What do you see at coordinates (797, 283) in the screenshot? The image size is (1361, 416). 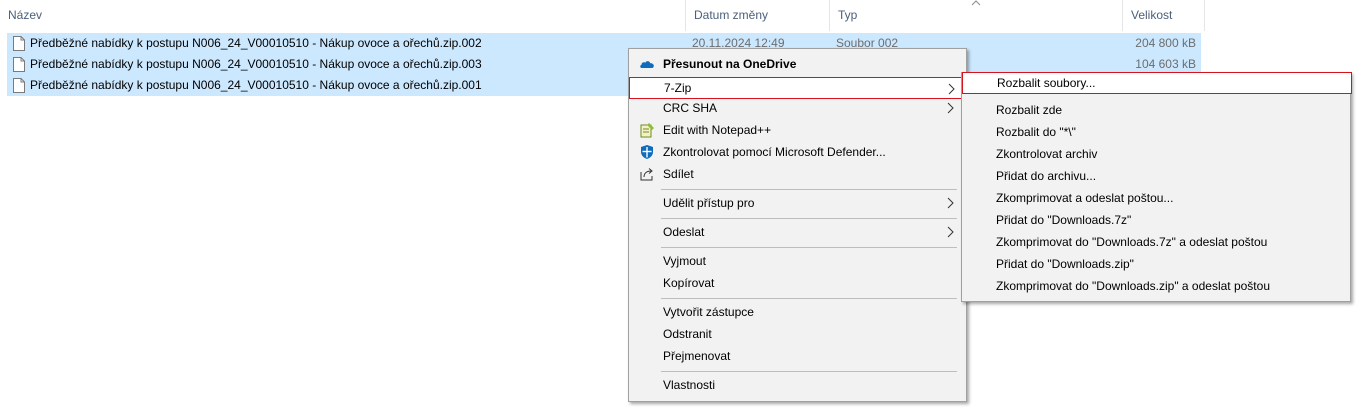 I see `menu-item-copy: Kopírovat` at bounding box center [797, 283].